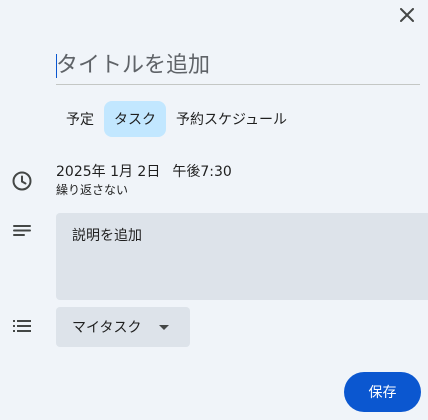  I want to click on tab-event: 予定, so click(80, 119).